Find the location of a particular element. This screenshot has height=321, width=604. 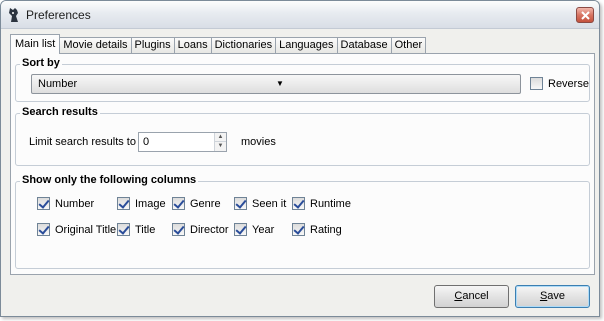

save-button: Save is located at coordinates (552, 296).